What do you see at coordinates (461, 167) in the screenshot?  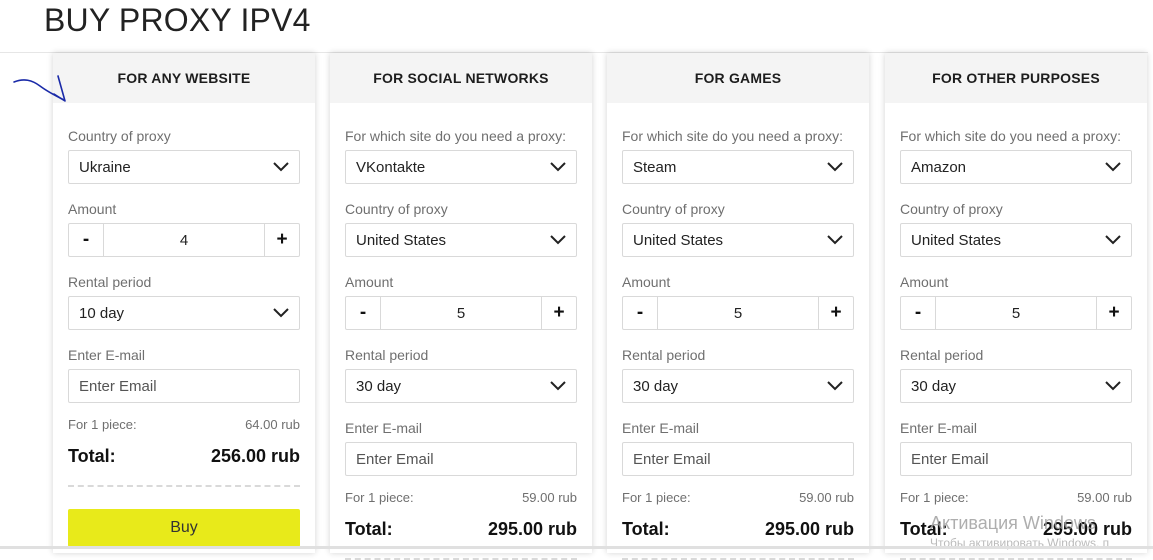 I see `site-select: VKontakte` at bounding box center [461, 167].